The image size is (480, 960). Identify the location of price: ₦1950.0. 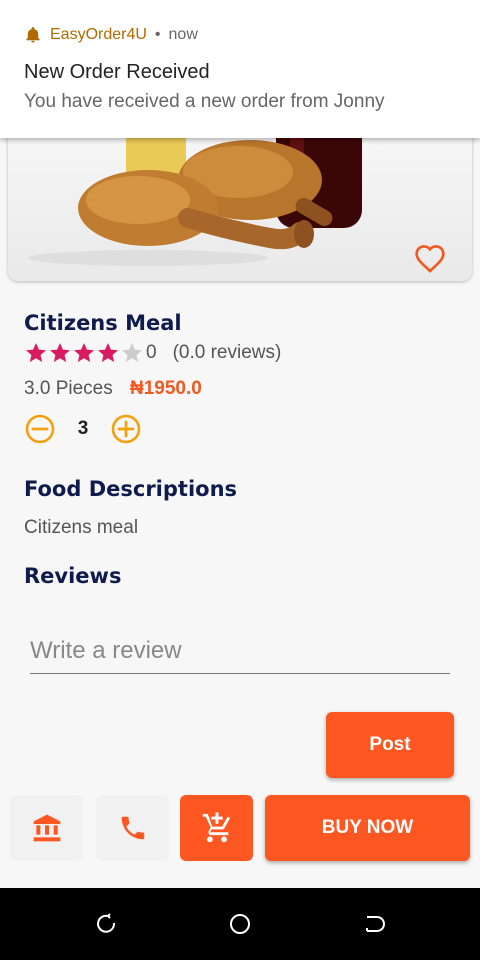
(166, 388).